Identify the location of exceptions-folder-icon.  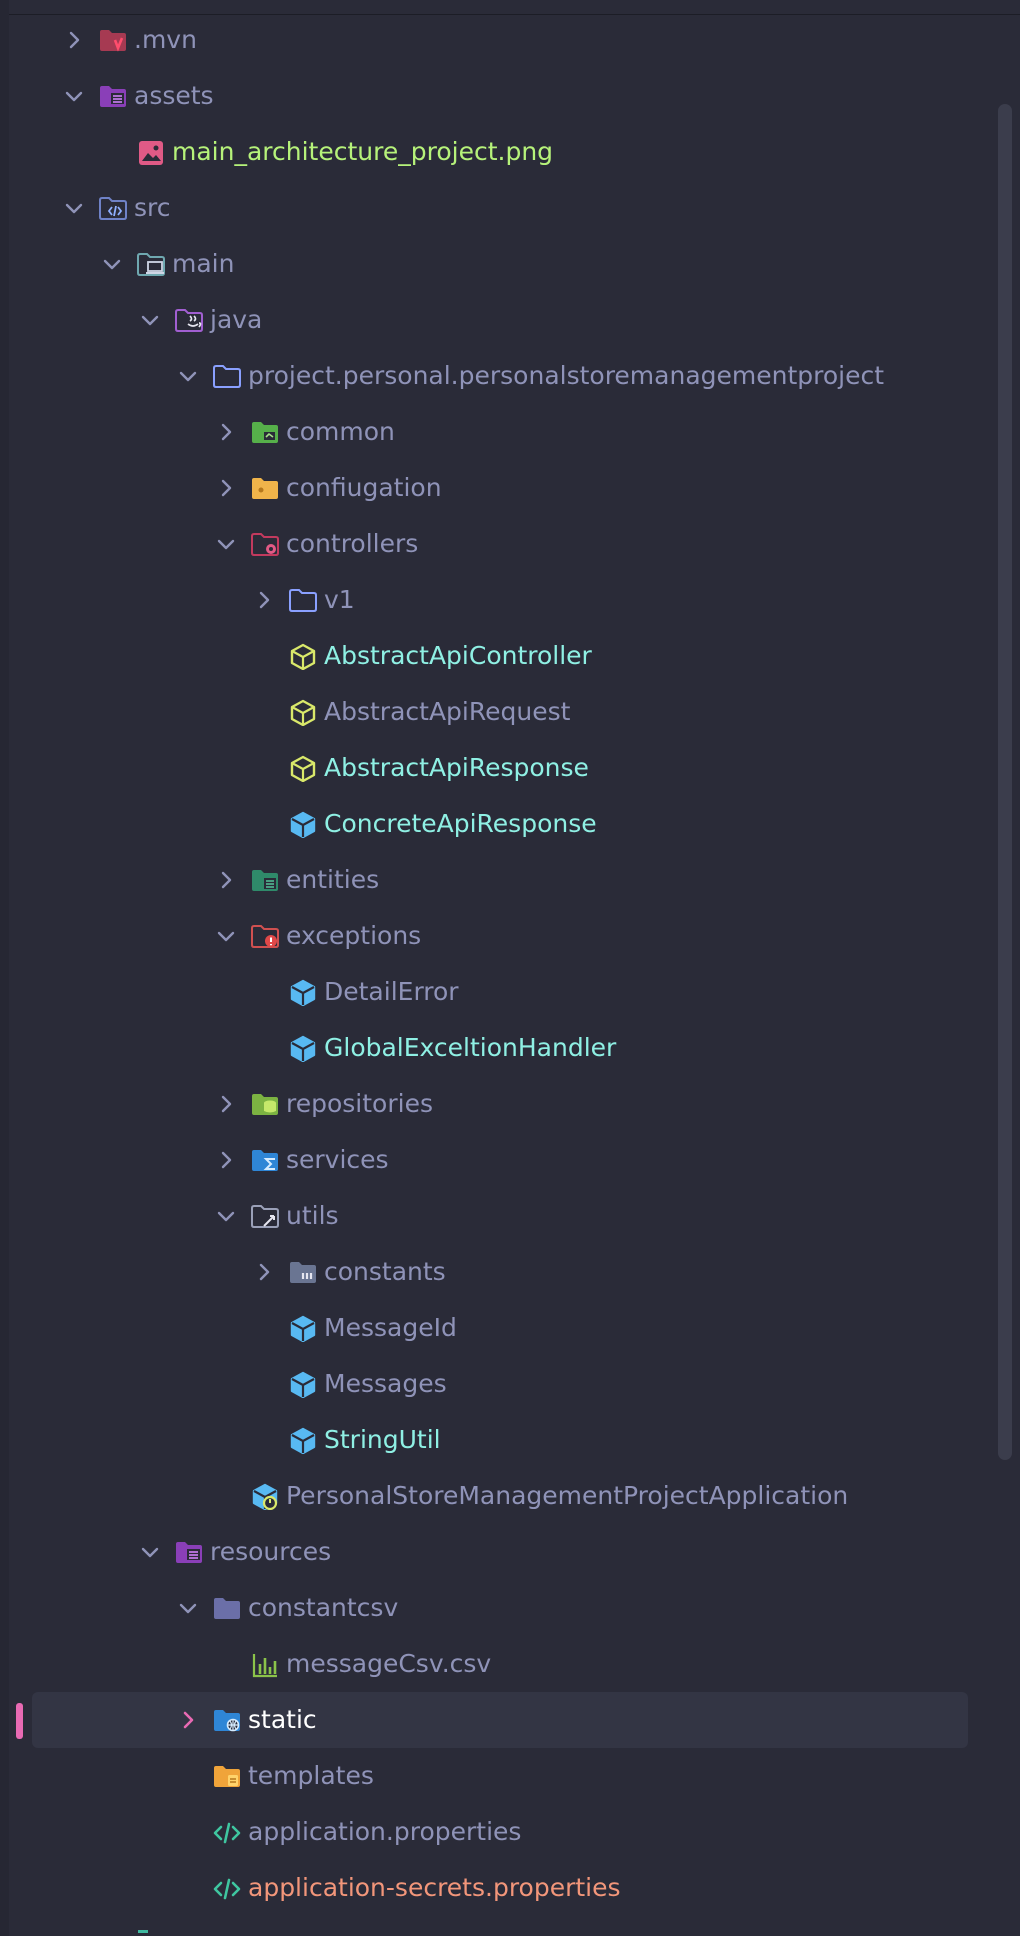
(265, 936).